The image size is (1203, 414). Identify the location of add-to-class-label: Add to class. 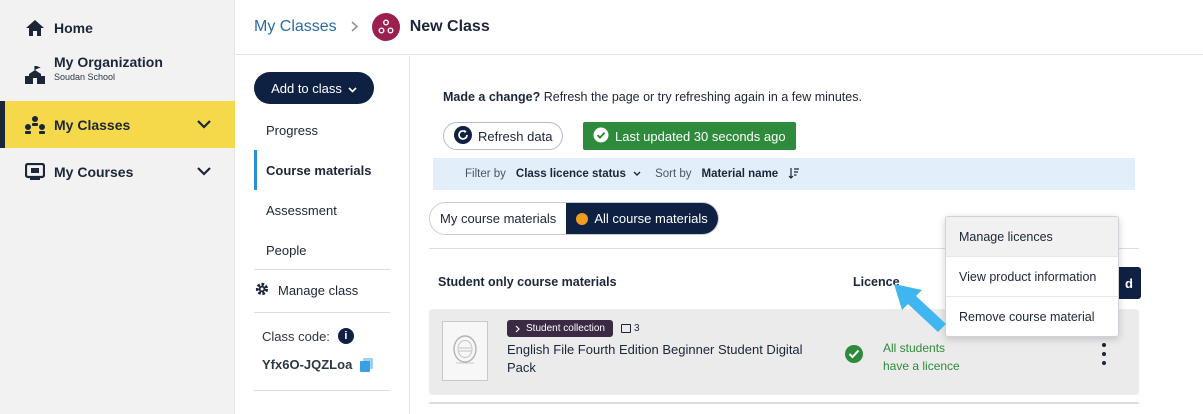
(306, 88).